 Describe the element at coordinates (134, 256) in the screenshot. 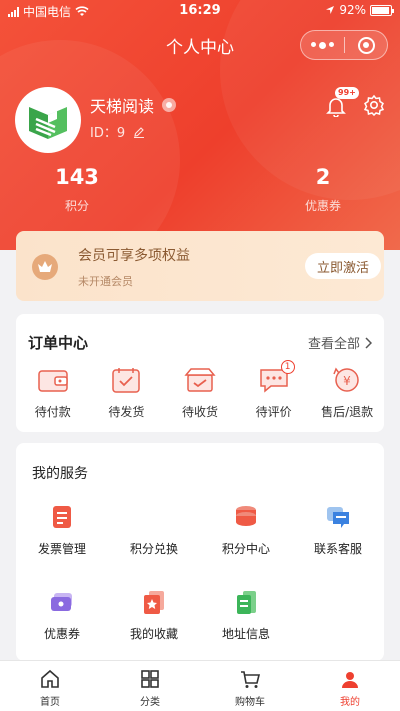

I see `membership-title: 会员可享多项权益` at that location.